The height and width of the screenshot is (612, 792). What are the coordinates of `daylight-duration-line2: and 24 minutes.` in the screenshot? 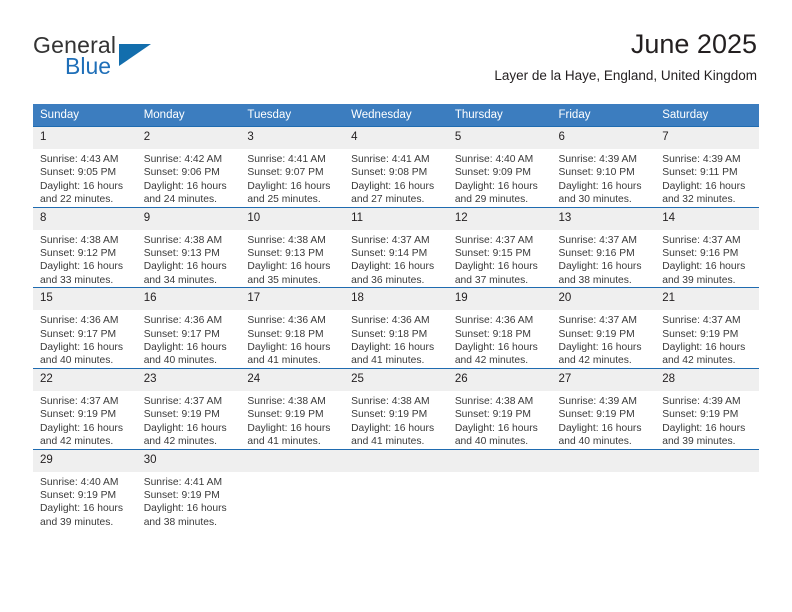 It's located at (180, 200).